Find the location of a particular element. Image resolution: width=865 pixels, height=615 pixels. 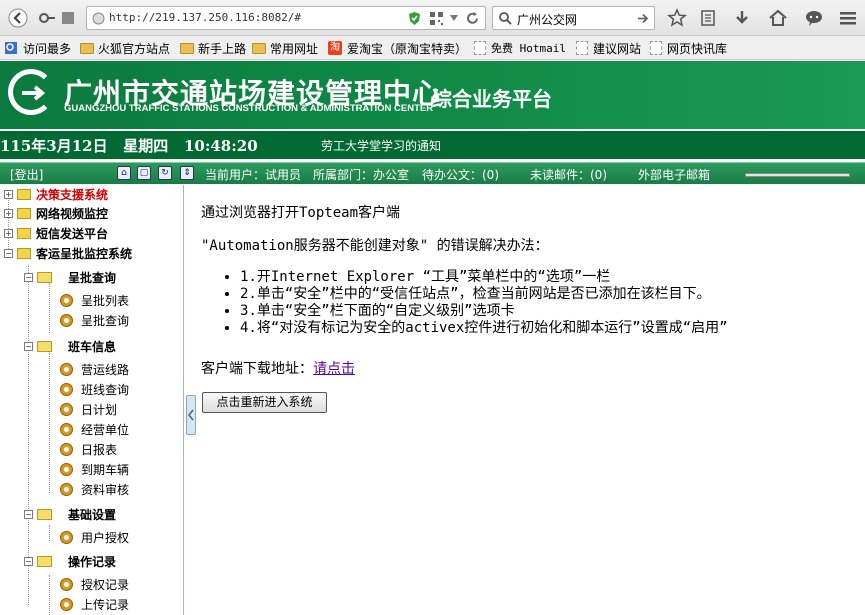

tree-item: 班线查询 is located at coordinates (94, 389).